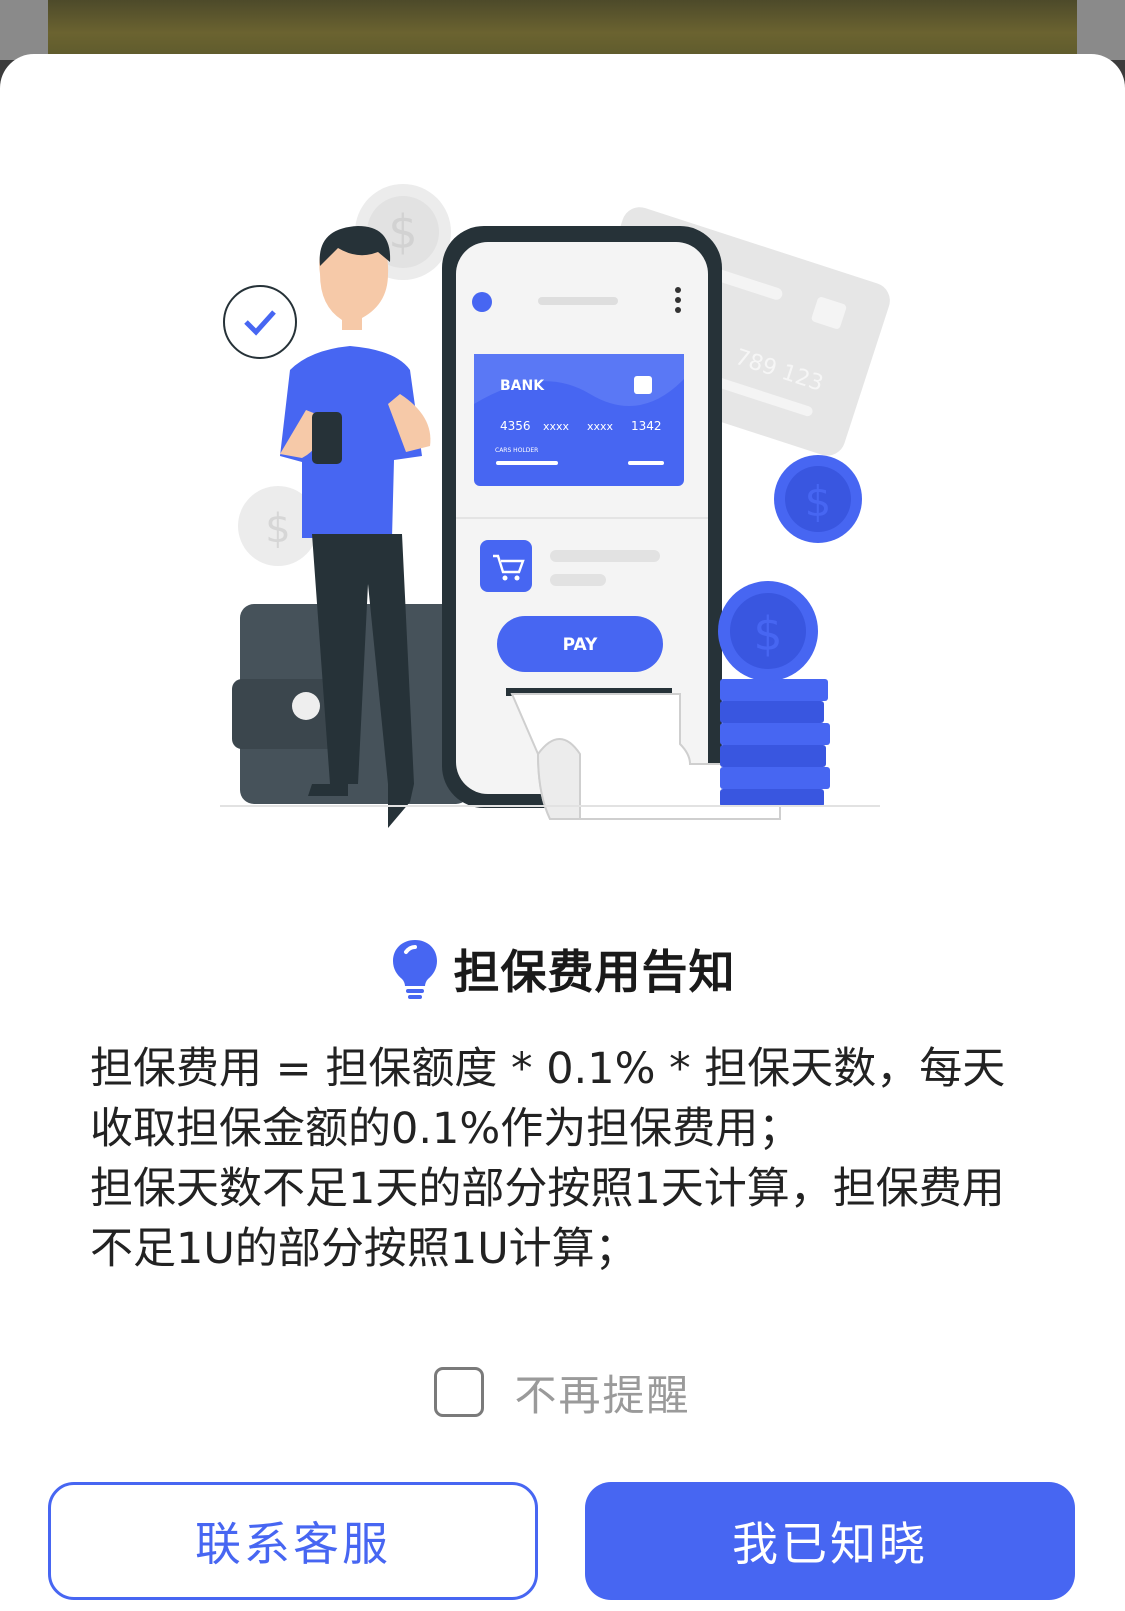 The width and height of the screenshot is (1125, 1611). What do you see at coordinates (600, 426) in the screenshot?
I see `card-number-3: xxxx` at bounding box center [600, 426].